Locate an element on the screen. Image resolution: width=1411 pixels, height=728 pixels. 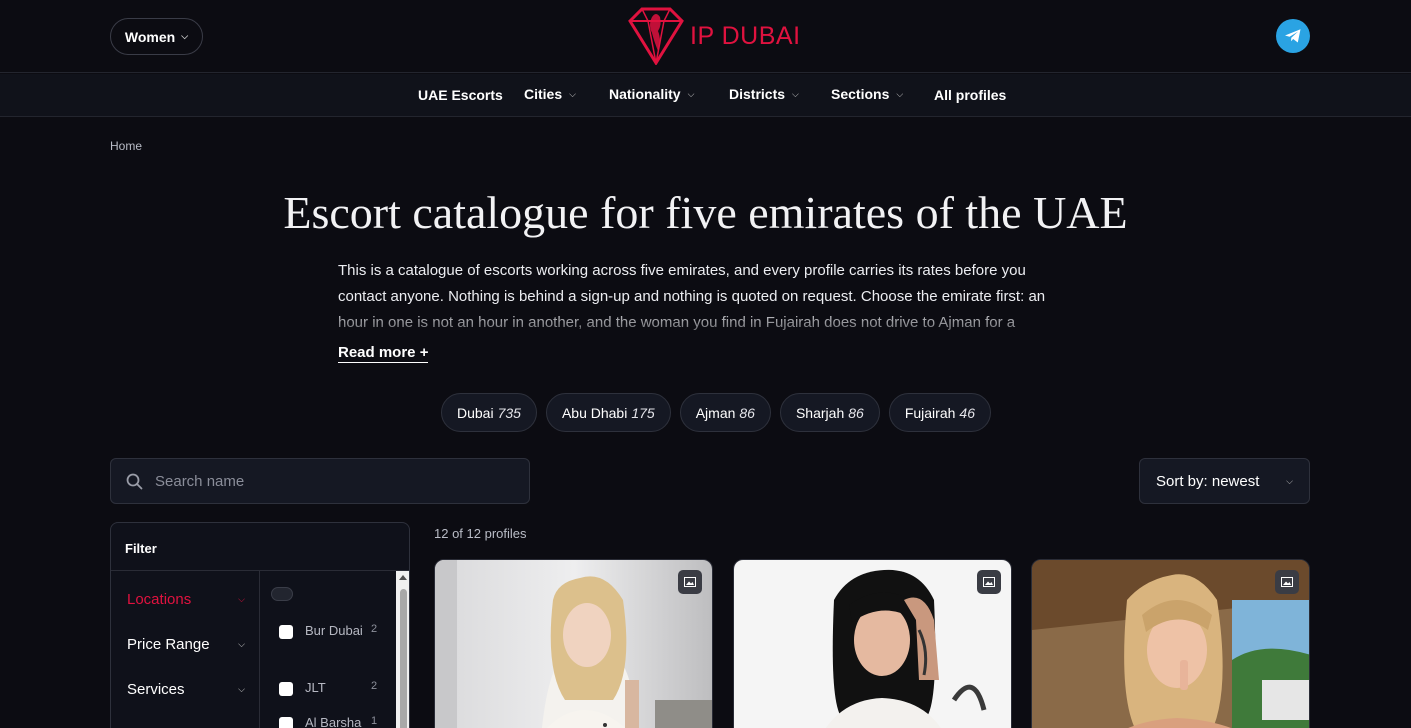
nav-item-nationality: Nationality ⌵ is located at coordinates (651, 94).